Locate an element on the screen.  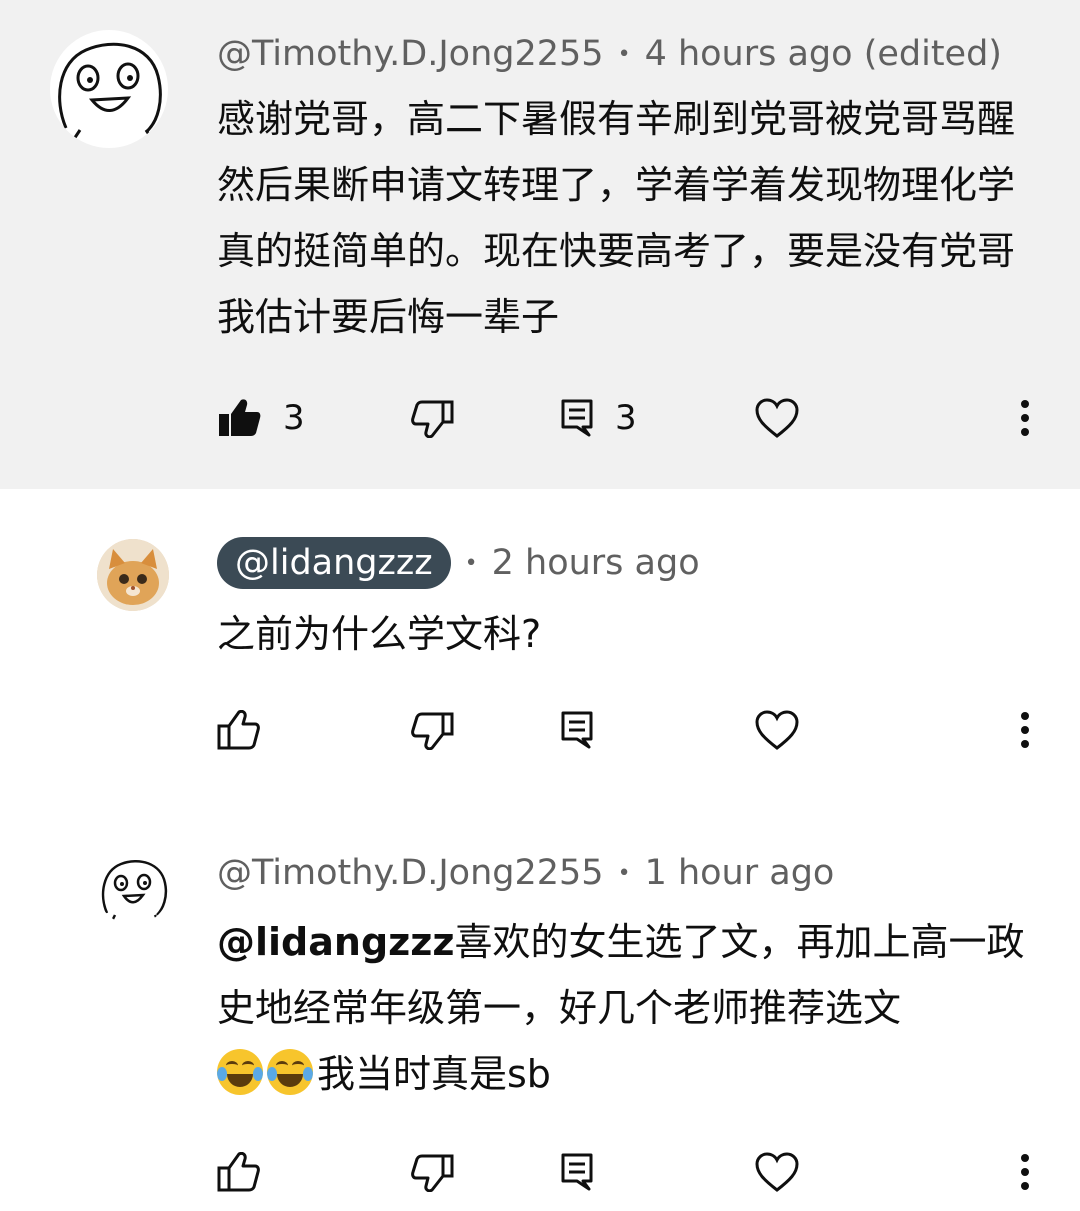
mention-link: @lidangzzz is located at coordinates (336, 942).